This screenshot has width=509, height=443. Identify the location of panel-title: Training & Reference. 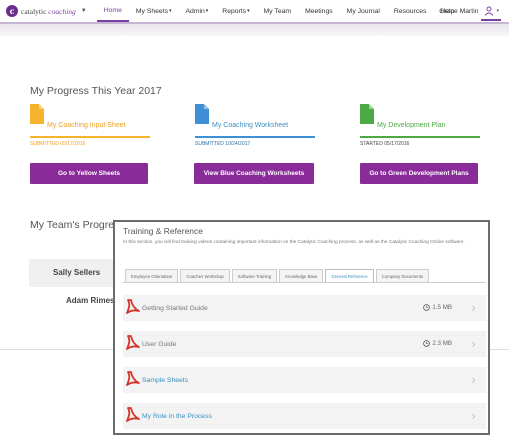
(163, 231).